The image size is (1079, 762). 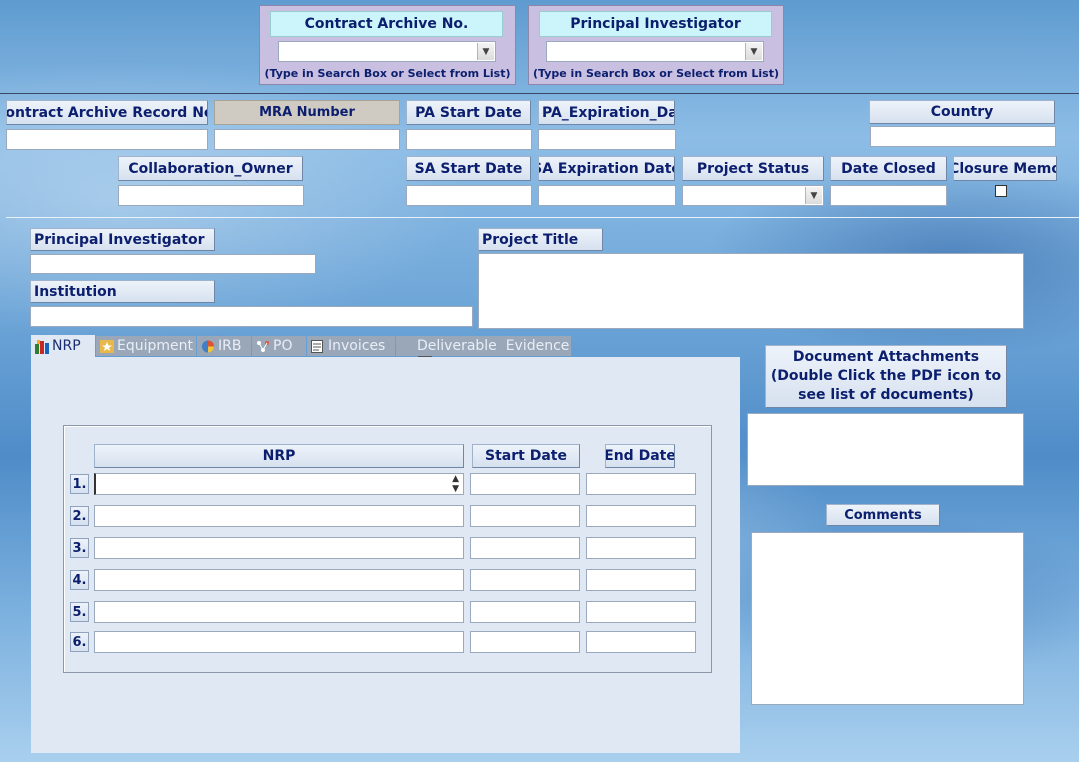 I want to click on nrp-column-header: NRP, so click(x=279, y=456).